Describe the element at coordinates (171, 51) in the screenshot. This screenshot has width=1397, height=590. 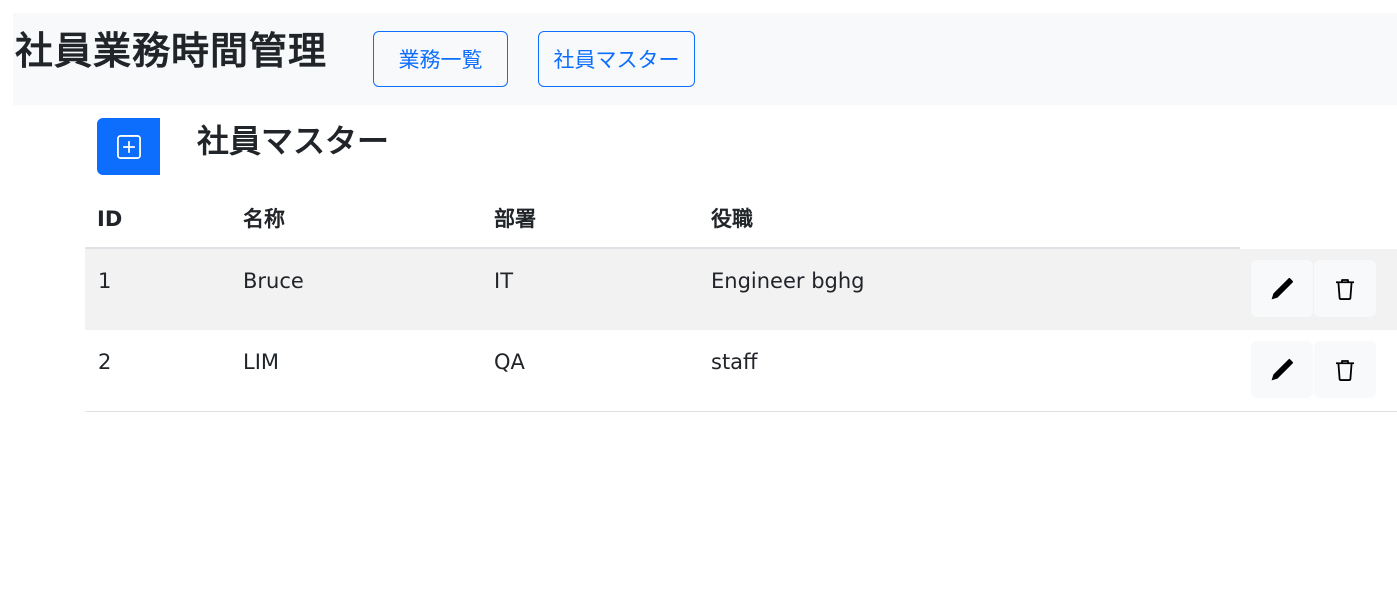
I see `app-title: 社員業務時間管理` at that location.